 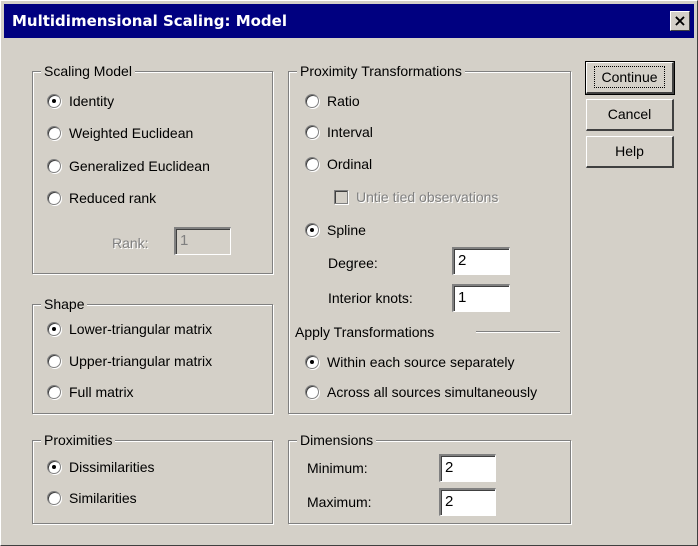 I want to click on rank-input: 1, so click(x=202, y=241).